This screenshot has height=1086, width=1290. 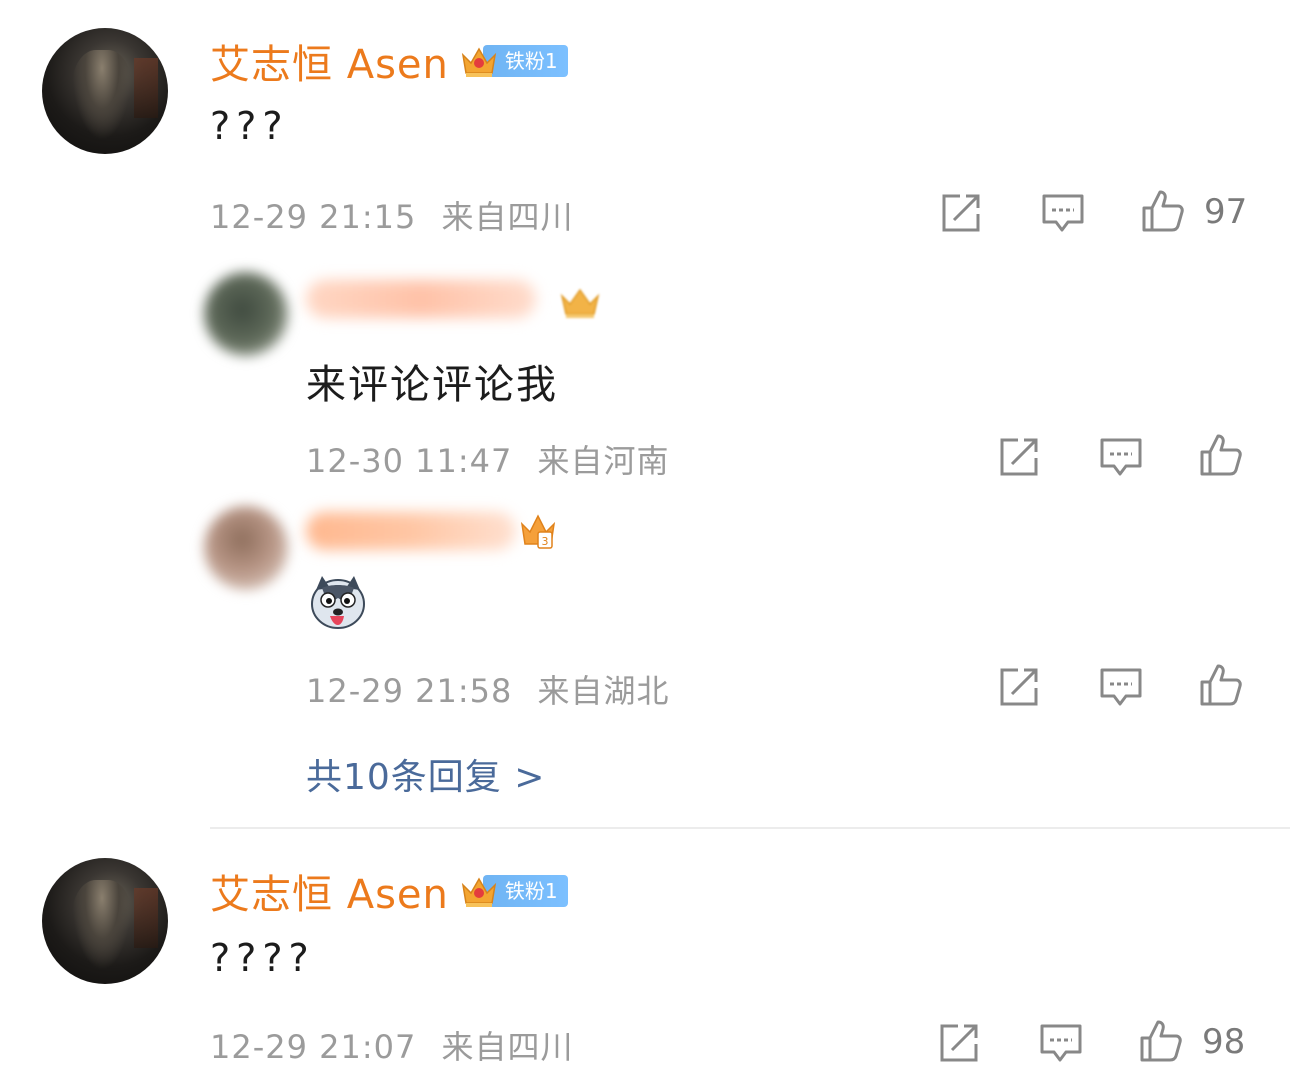 What do you see at coordinates (750, 828) in the screenshot?
I see `divider` at bounding box center [750, 828].